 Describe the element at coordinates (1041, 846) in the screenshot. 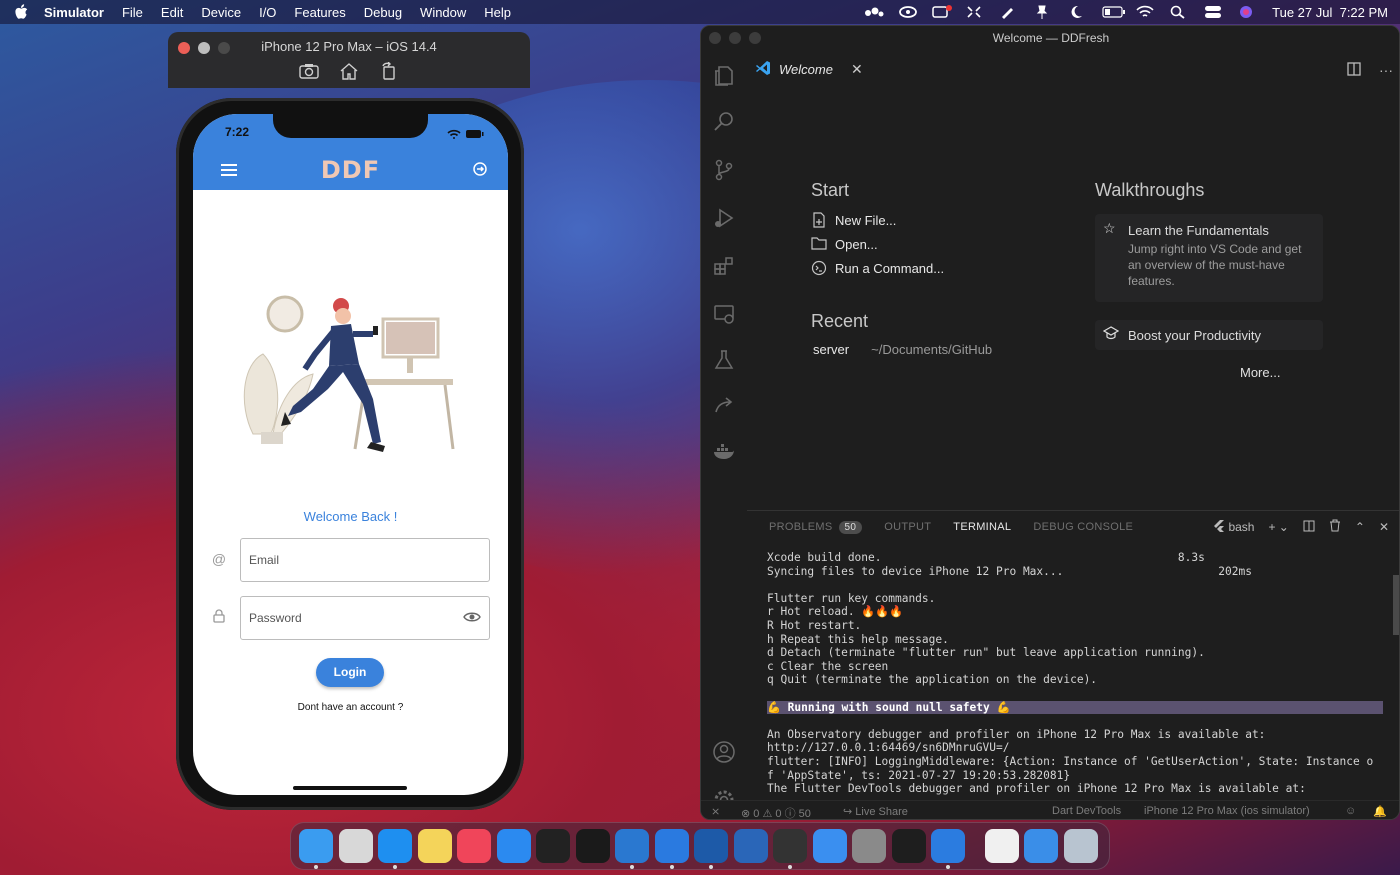

I see `downloads-folder-icon` at that location.